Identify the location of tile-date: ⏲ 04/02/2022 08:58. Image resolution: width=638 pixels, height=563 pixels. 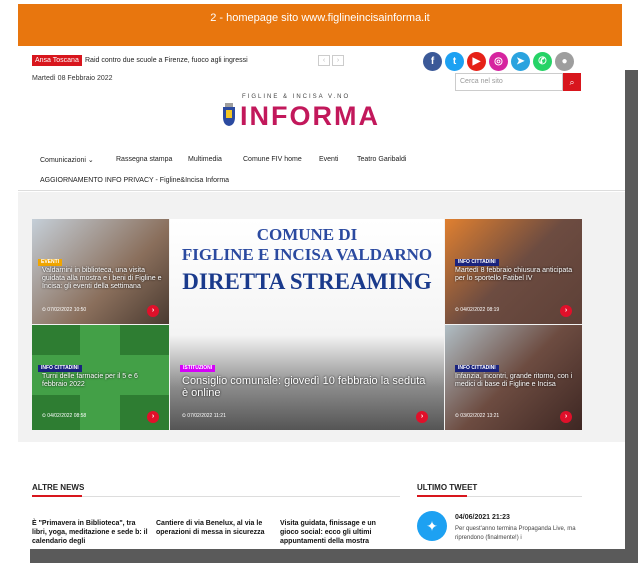
(64, 416).